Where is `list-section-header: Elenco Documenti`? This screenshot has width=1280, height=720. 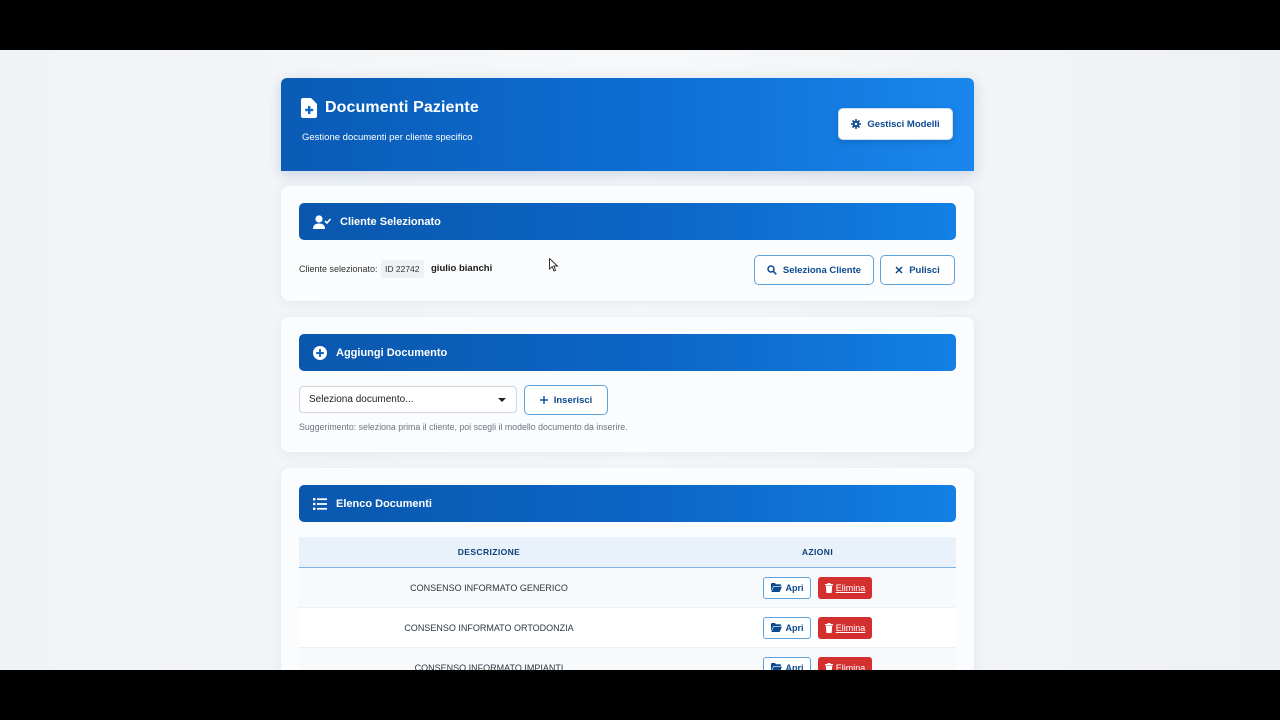
list-section-header: Elenco Documenti is located at coordinates (627, 503).